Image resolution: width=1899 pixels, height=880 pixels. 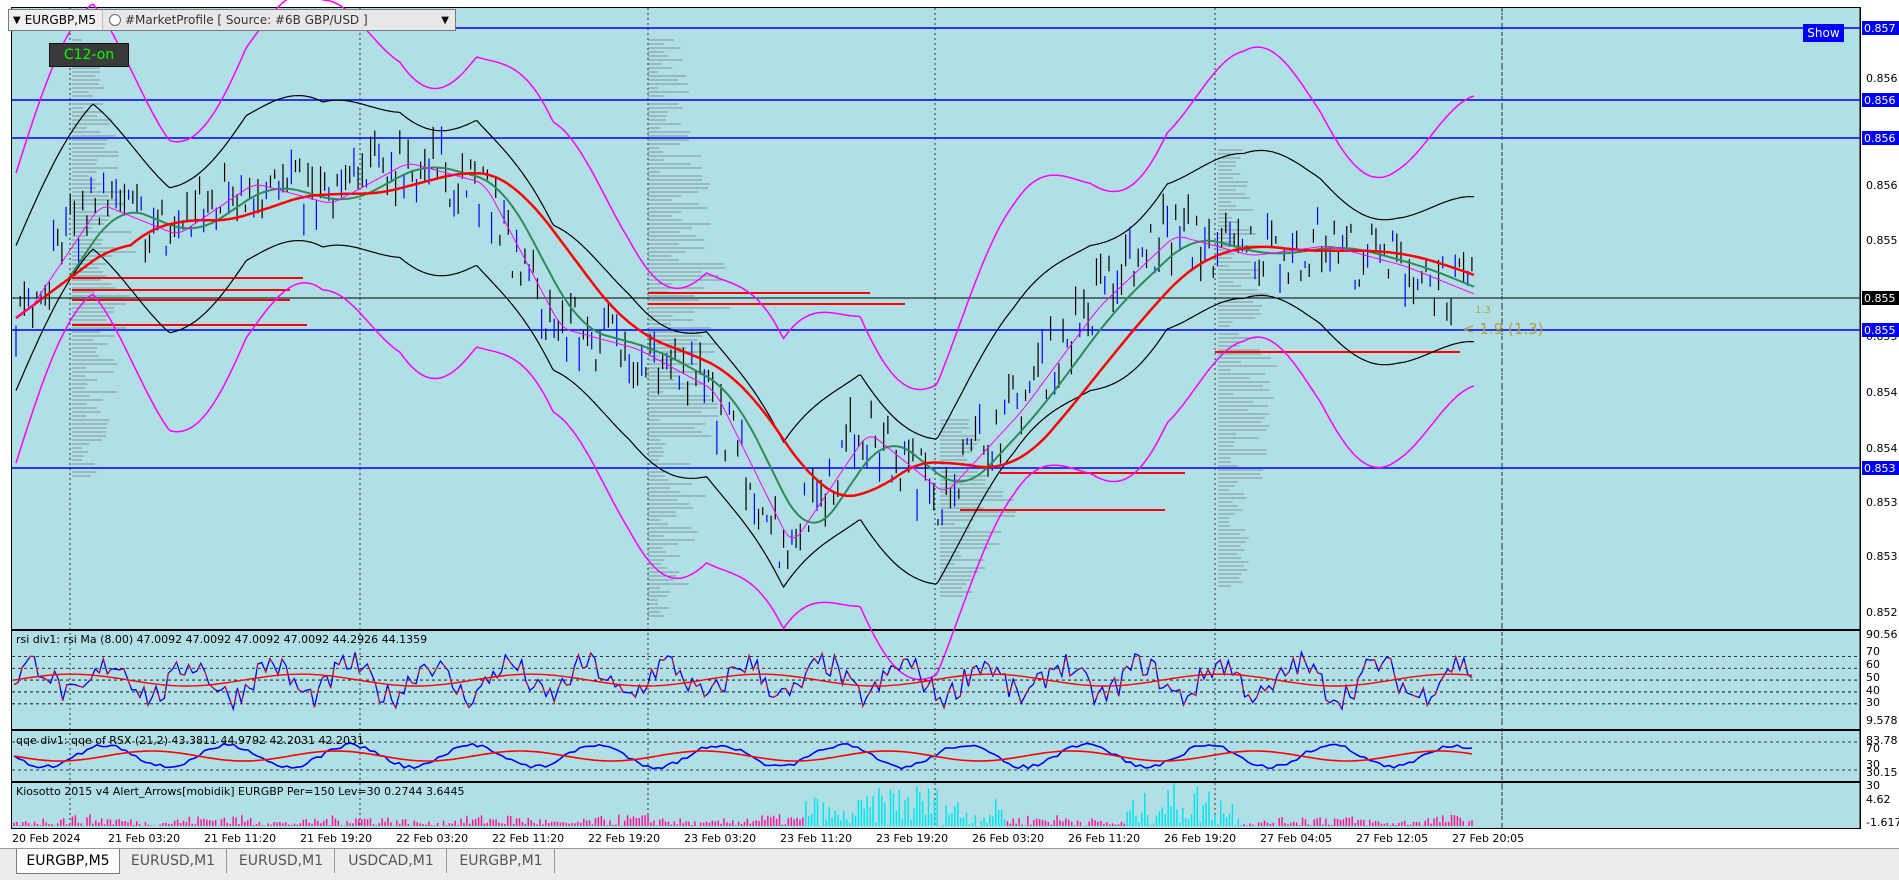 I want to click on time-axis-label: 22 Feb 19:20, so click(x=624, y=838).